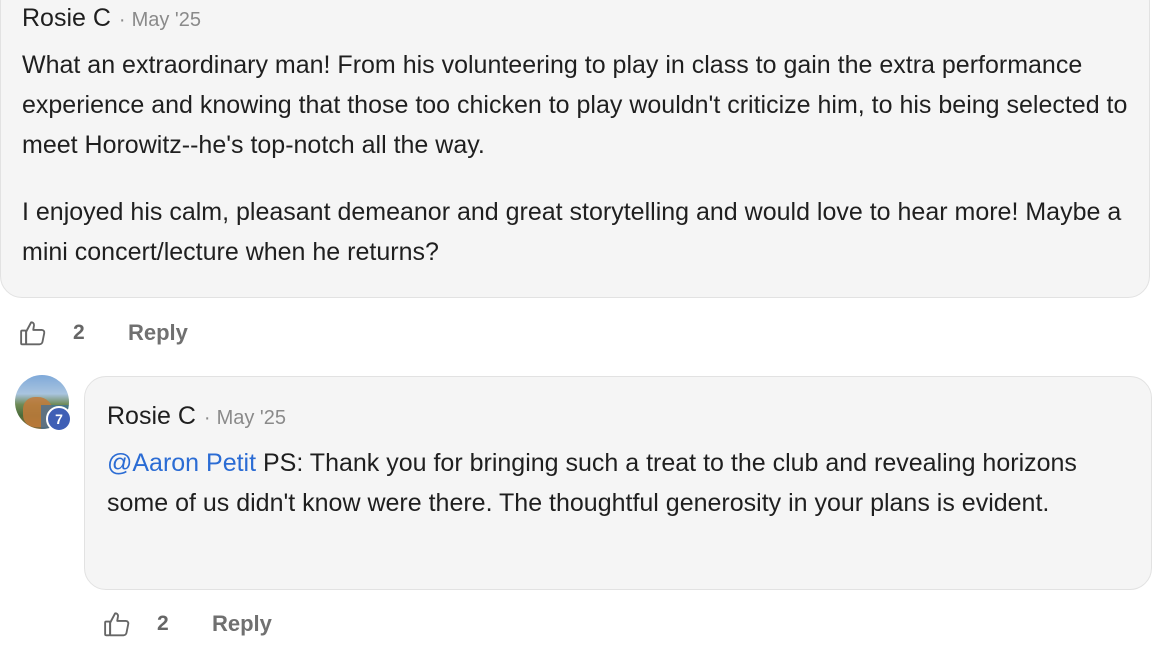 The image size is (1158, 646). Describe the element at coordinates (181, 463) in the screenshot. I see `user-mention-link: @Aaron Petit` at that location.